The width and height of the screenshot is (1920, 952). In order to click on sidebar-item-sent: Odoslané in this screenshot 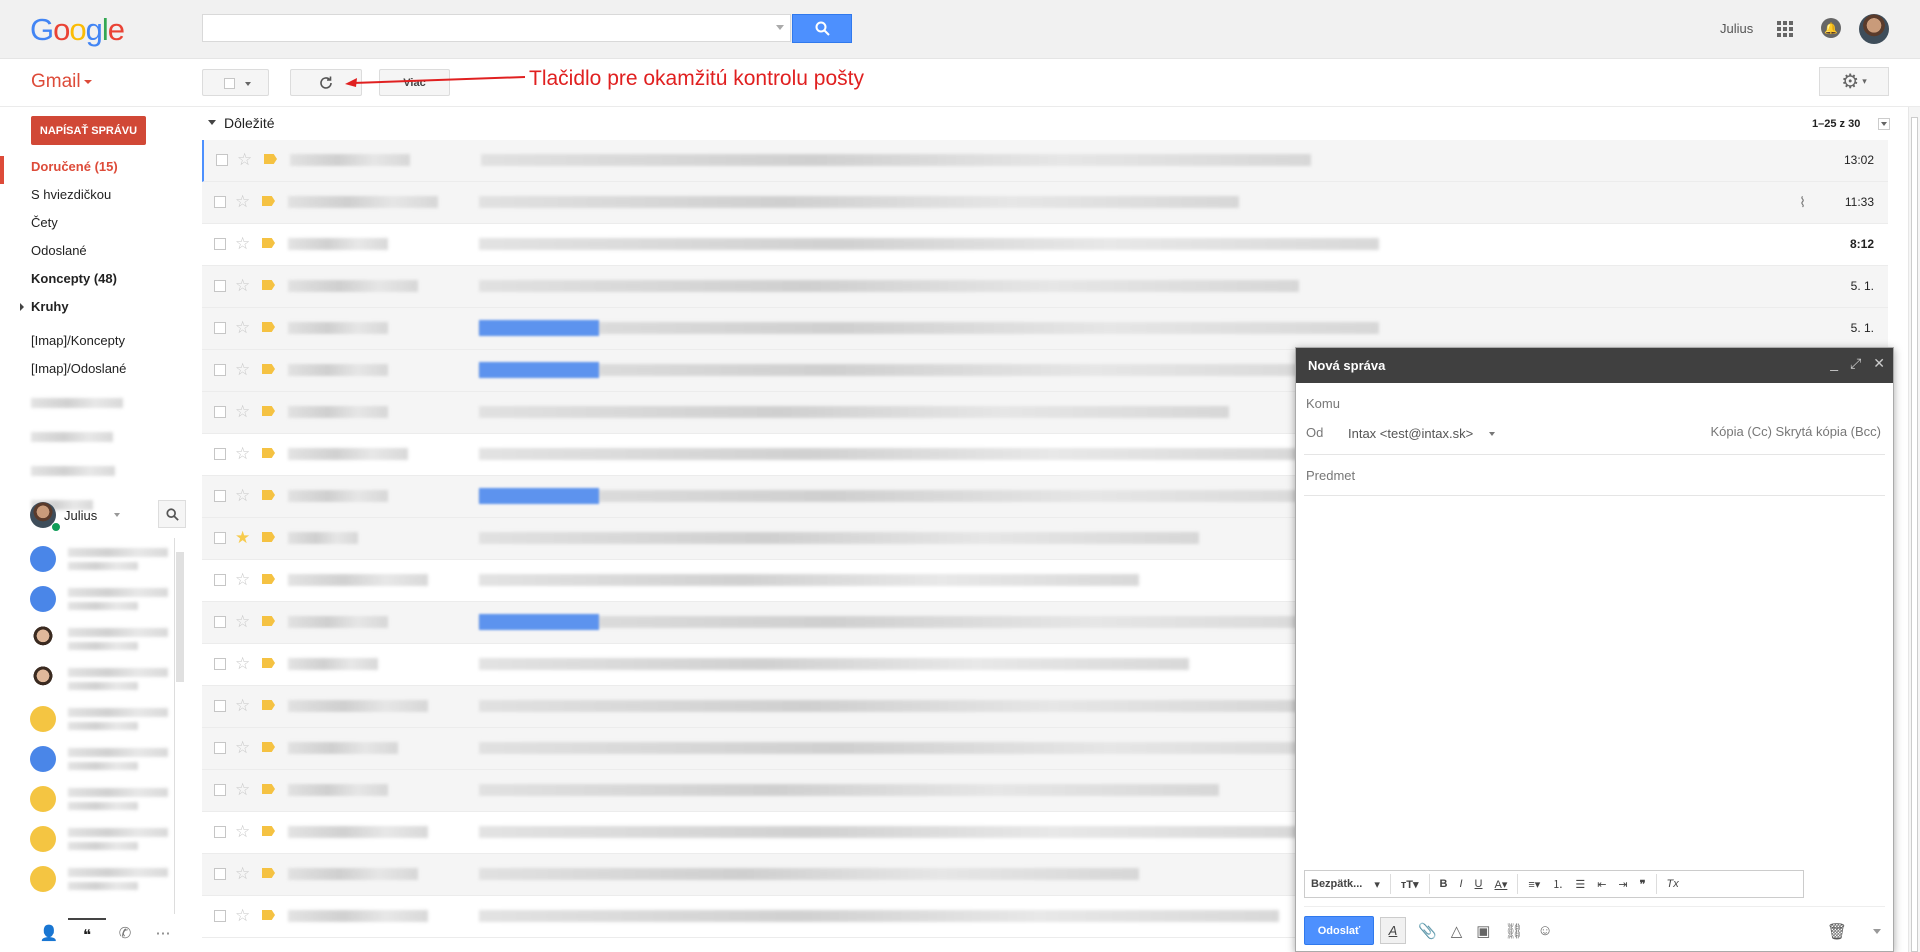, I will do `click(95, 254)`.